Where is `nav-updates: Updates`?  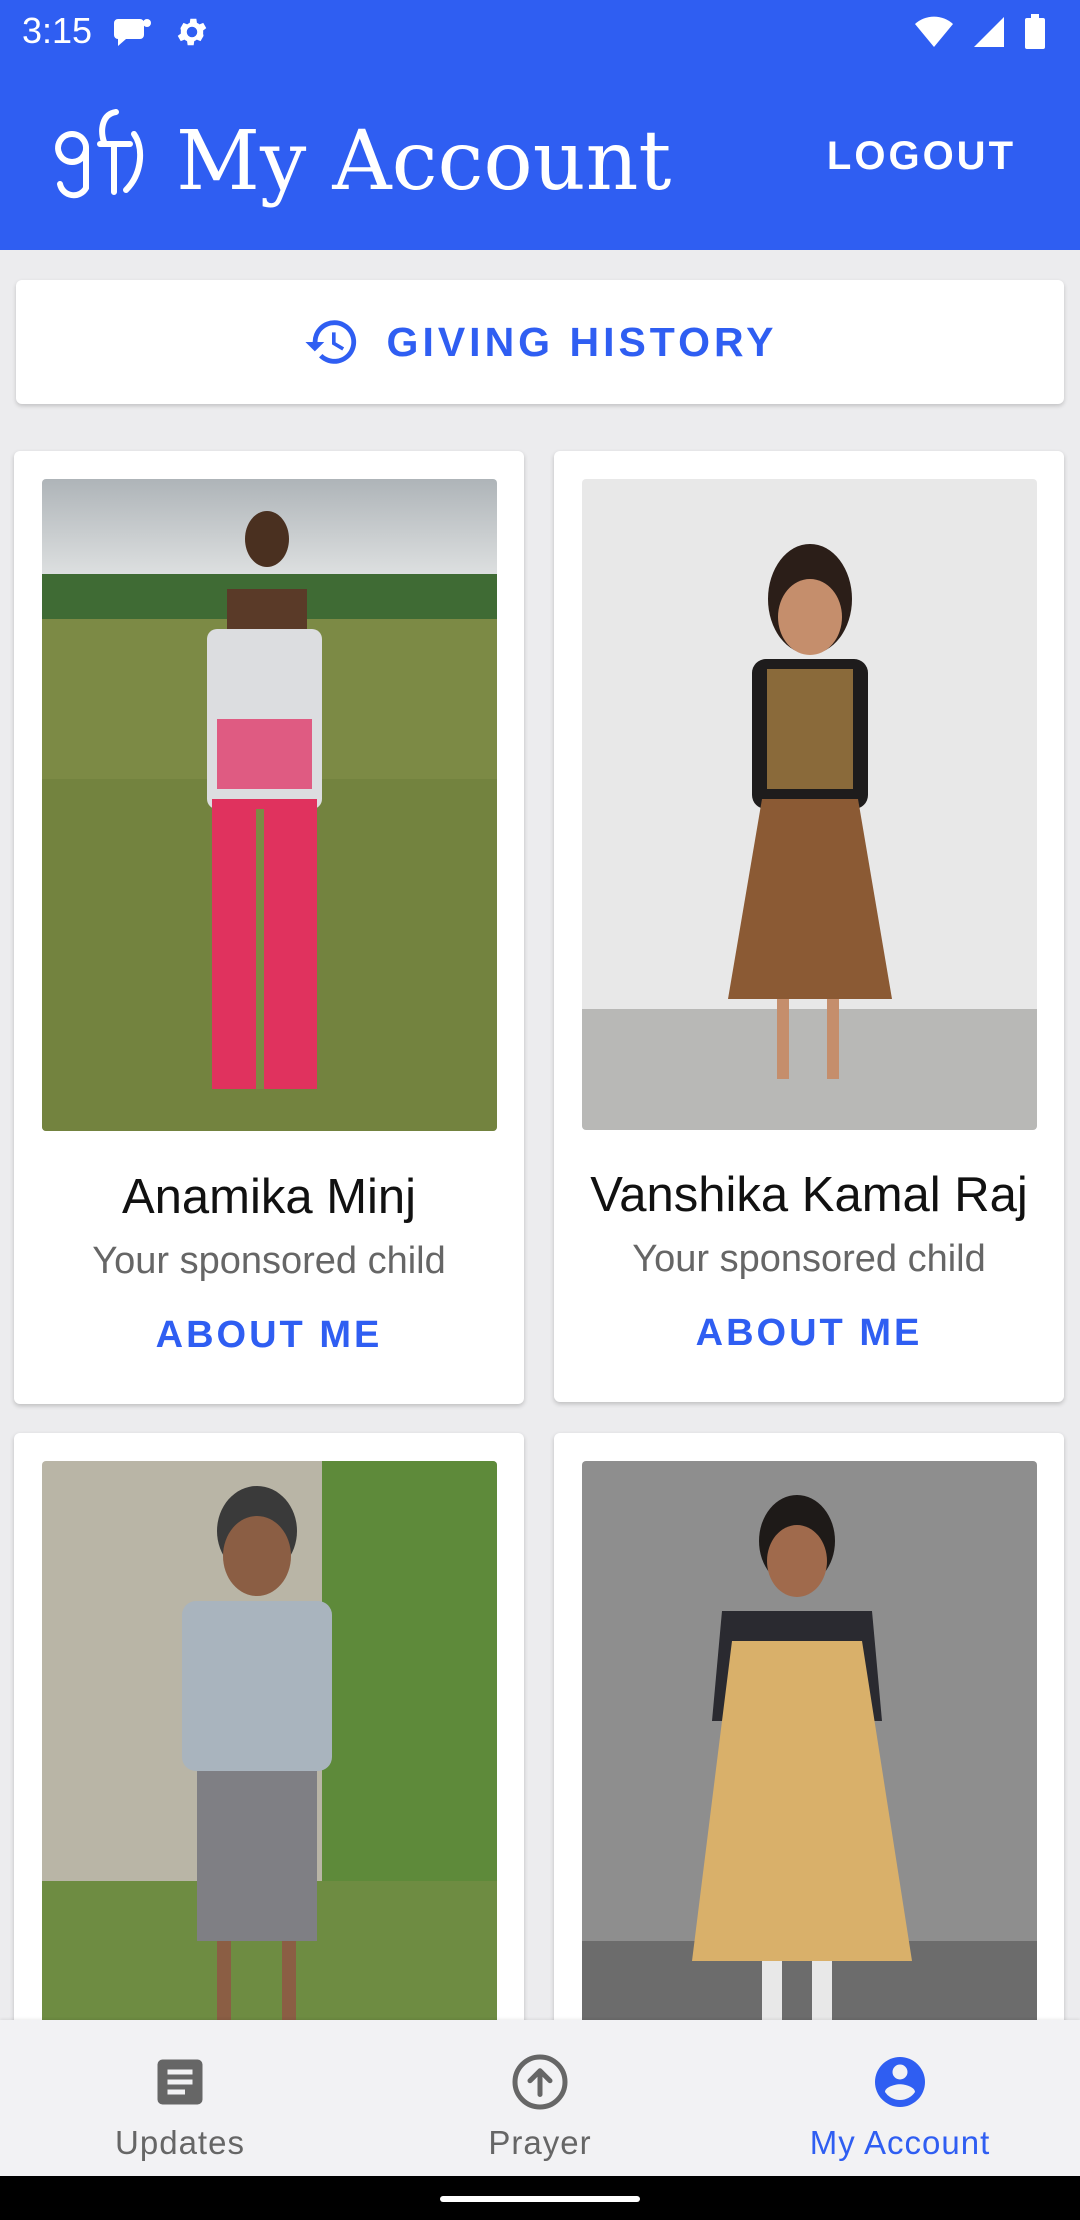 nav-updates: Updates is located at coordinates (180, 2098).